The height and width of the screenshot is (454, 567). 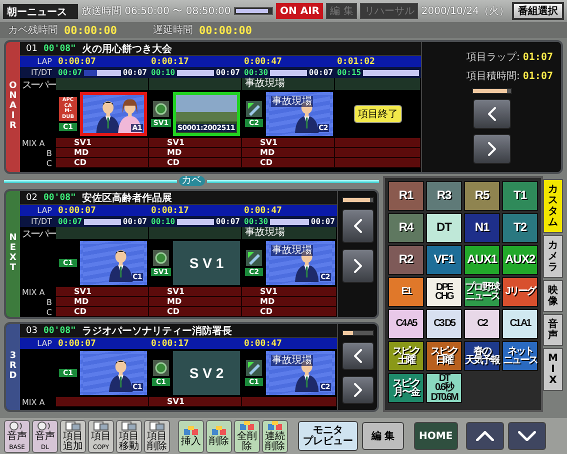 I want to click on scroll-down-button, so click(x=527, y=436).